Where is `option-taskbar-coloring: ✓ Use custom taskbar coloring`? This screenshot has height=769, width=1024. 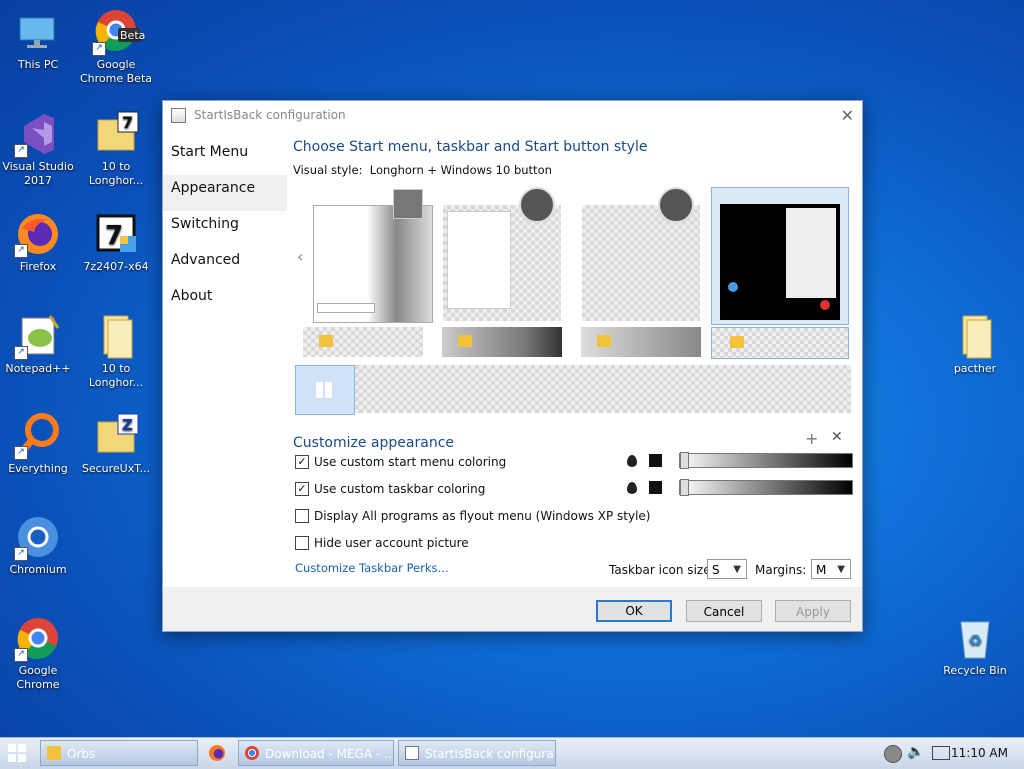 option-taskbar-coloring: ✓ Use custom taskbar coloring is located at coordinates (390, 489).